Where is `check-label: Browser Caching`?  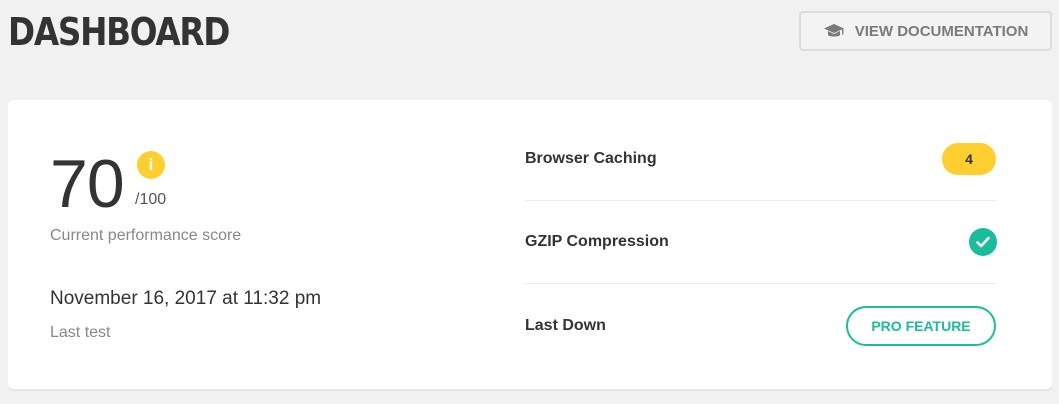
check-label: Browser Caching is located at coordinates (591, 158).